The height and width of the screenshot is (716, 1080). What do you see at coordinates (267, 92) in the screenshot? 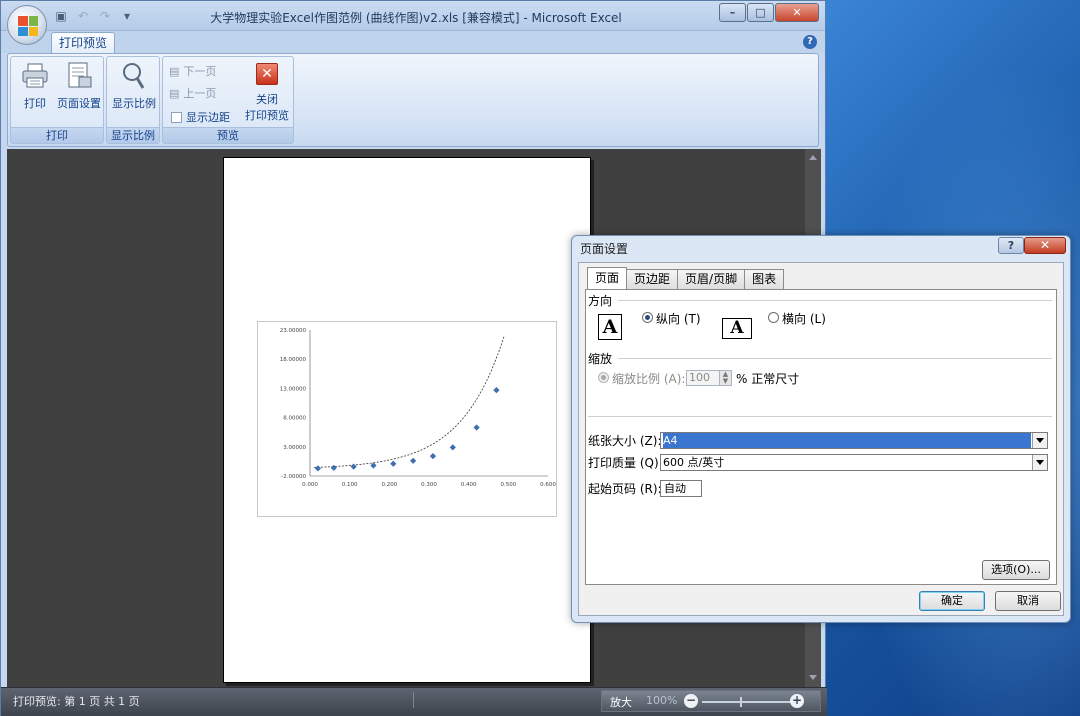
I see `close-preview-button: ✕ 关闭 打印预览` at bounding box center [267, 92].